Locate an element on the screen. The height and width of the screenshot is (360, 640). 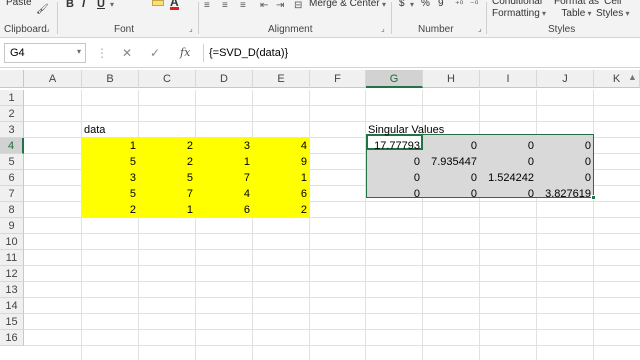
underline-button: U is located at coordinates (101, 5).